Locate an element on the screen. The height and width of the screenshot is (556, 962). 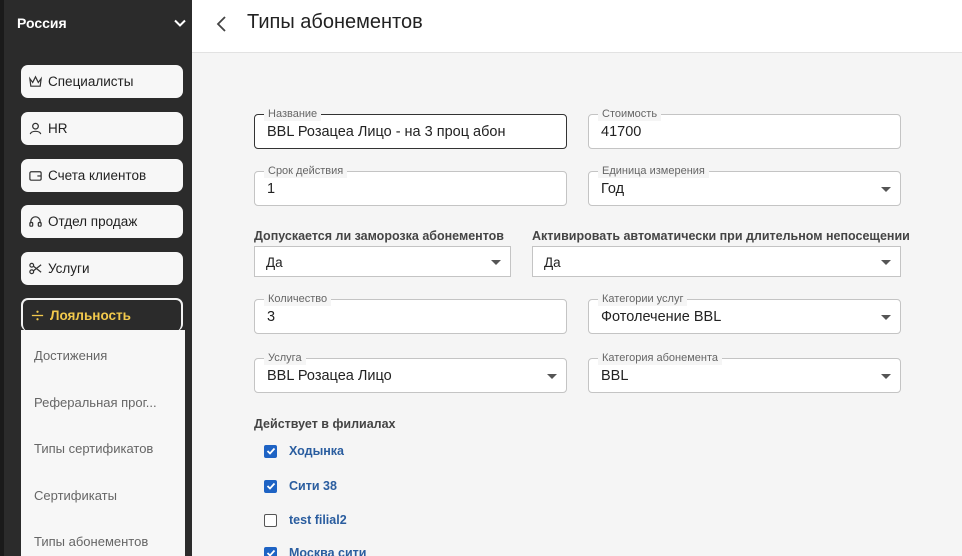
submenu-item-subscription-types: Типы абонементов is located at coordinates (91, 541).